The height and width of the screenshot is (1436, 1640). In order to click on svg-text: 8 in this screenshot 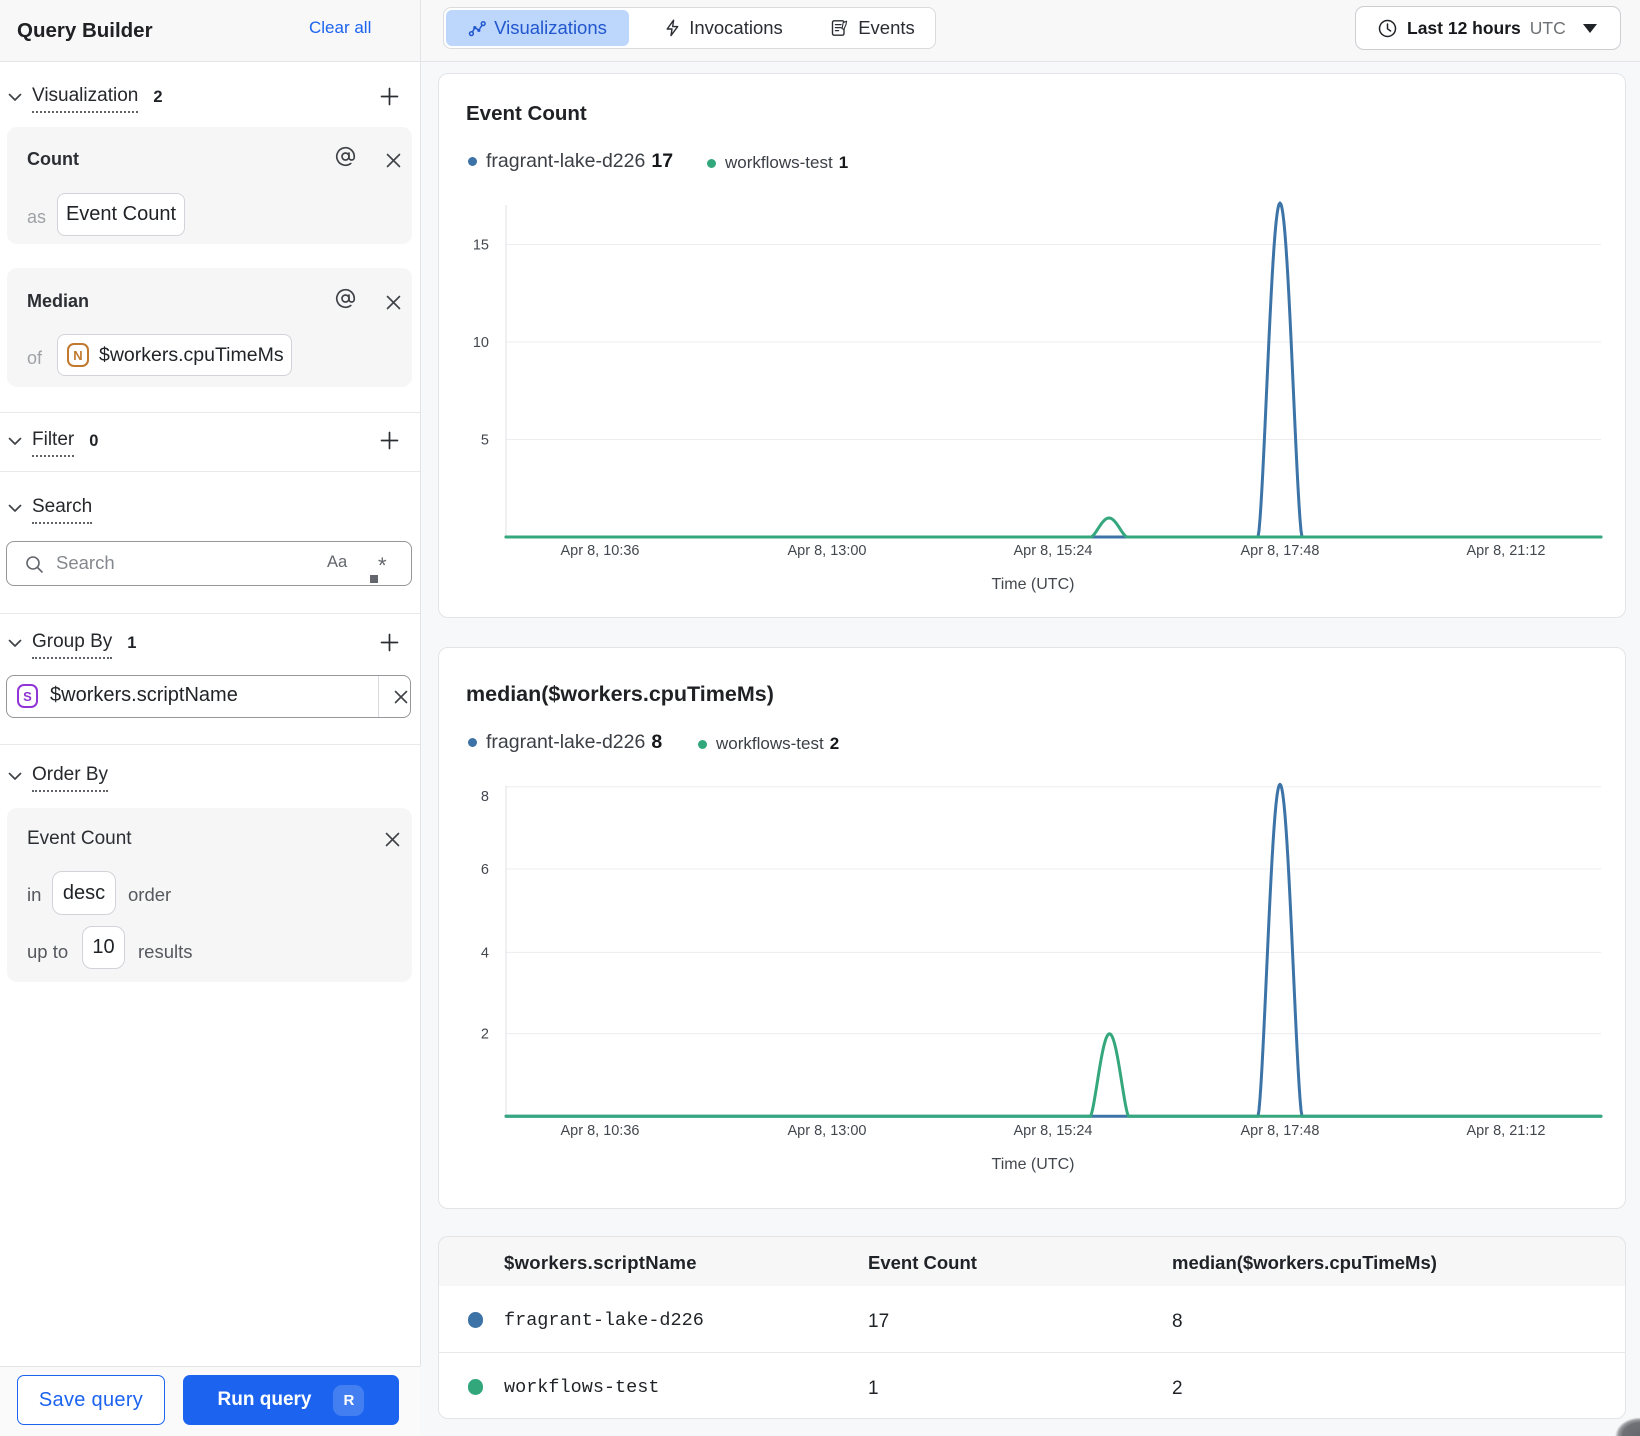, I will do `click(485, 797)`.